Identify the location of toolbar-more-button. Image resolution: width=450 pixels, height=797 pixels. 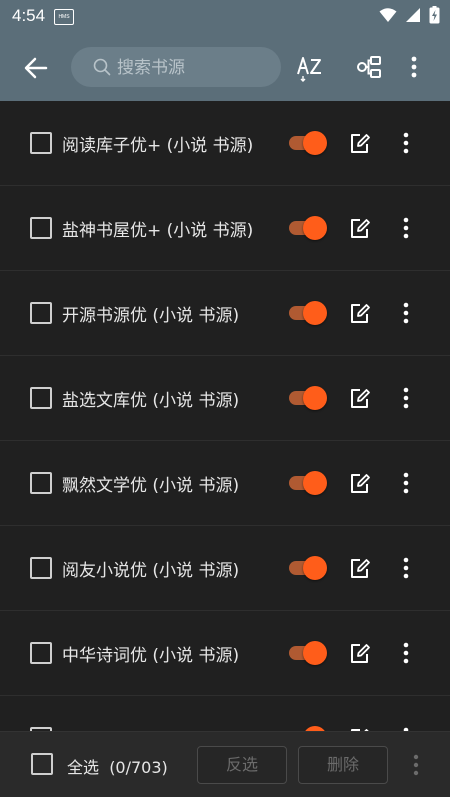
(414, 67).